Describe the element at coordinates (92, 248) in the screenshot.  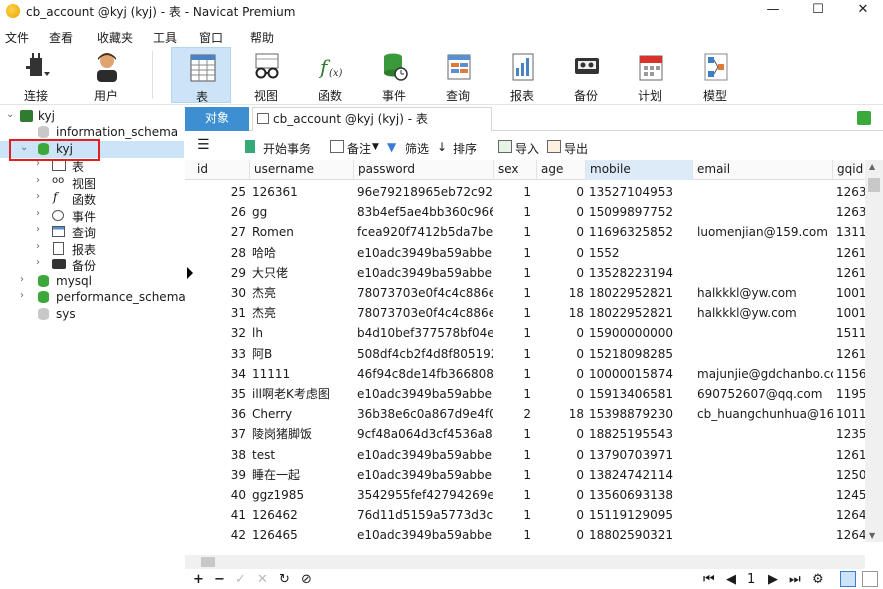
I see `tree-item-reports: › 报表` at that location.